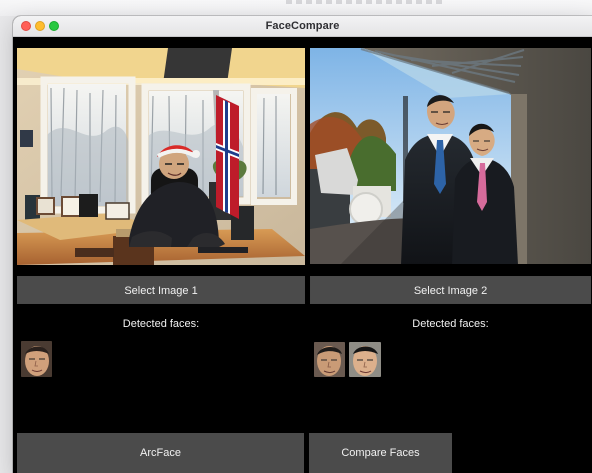 The width and height of the screenshot is (592, 473). Describe the element at coordinates (161, 290) in the screenshot. I see `select-image-1-button: Select Image 1` at that location.